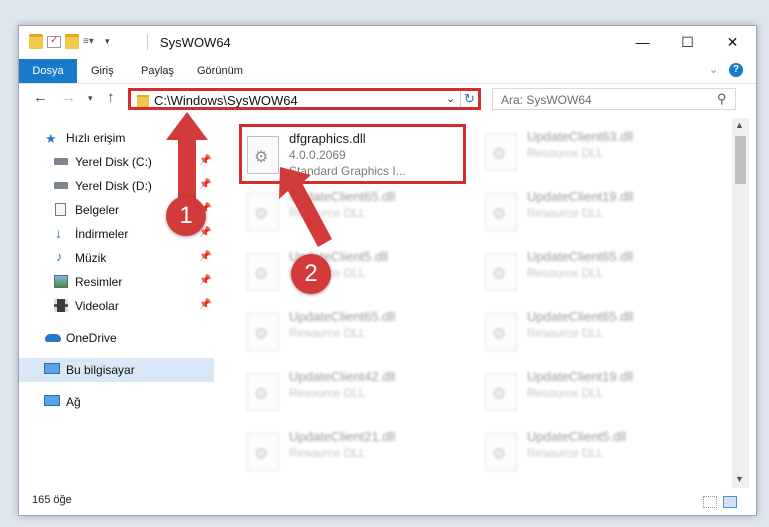 The image size is (769, 527). I want to click on step-1-badge: 1, so click(186, 216).